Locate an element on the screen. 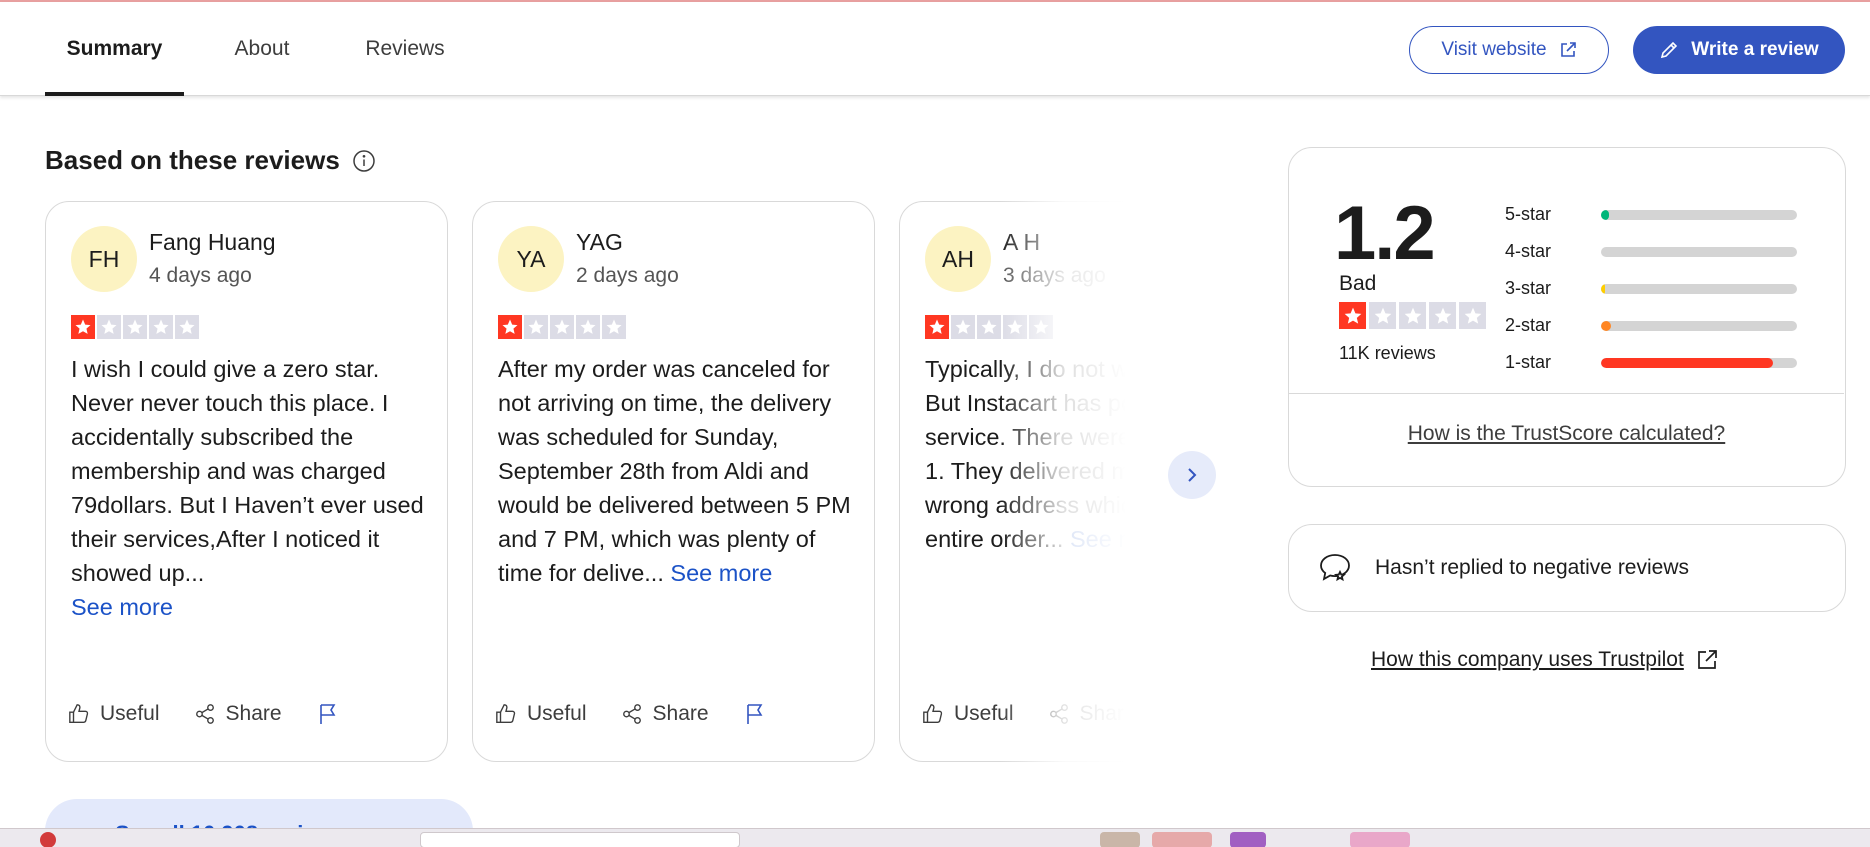  chevron-right-icon is located at coordinates (1192, 475).